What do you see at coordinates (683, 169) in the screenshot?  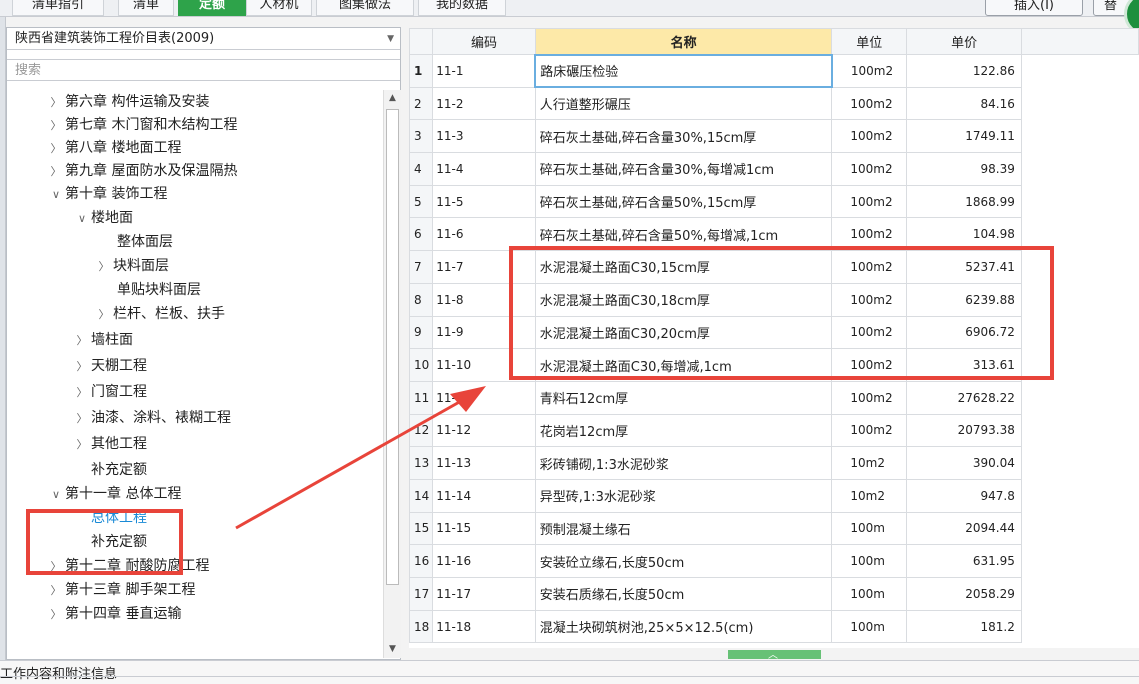 I see `name-cell: 碎石灰土基础,碎石含量30%,每增减1cm` at bounding box center [683, 169].